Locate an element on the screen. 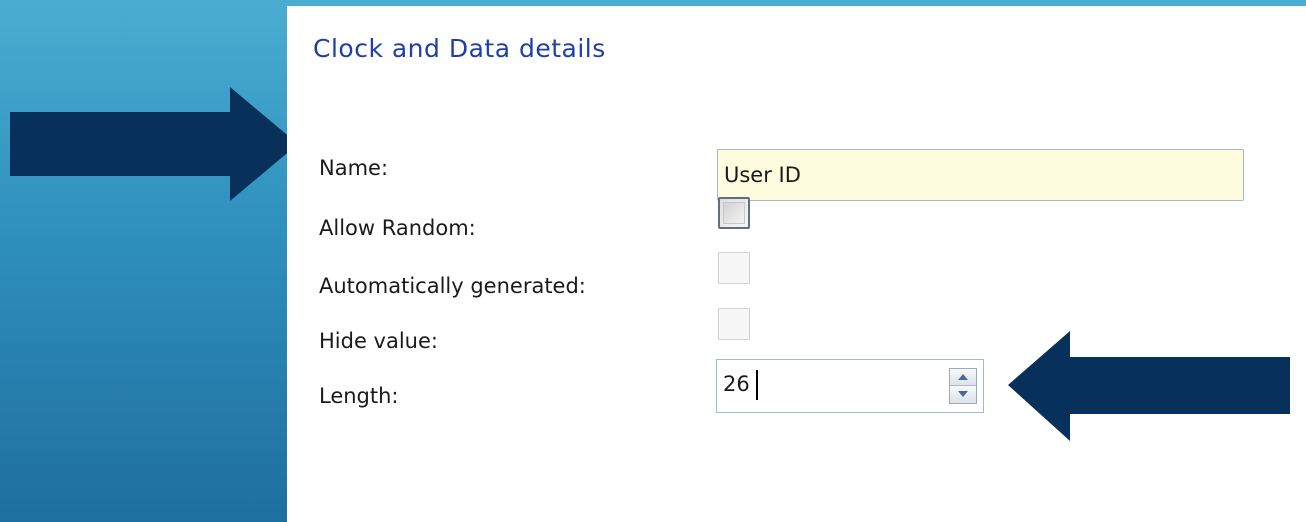 The height and width of the screenshot is (522, 1306). spin-buttons is located at coordinates (963, 386).